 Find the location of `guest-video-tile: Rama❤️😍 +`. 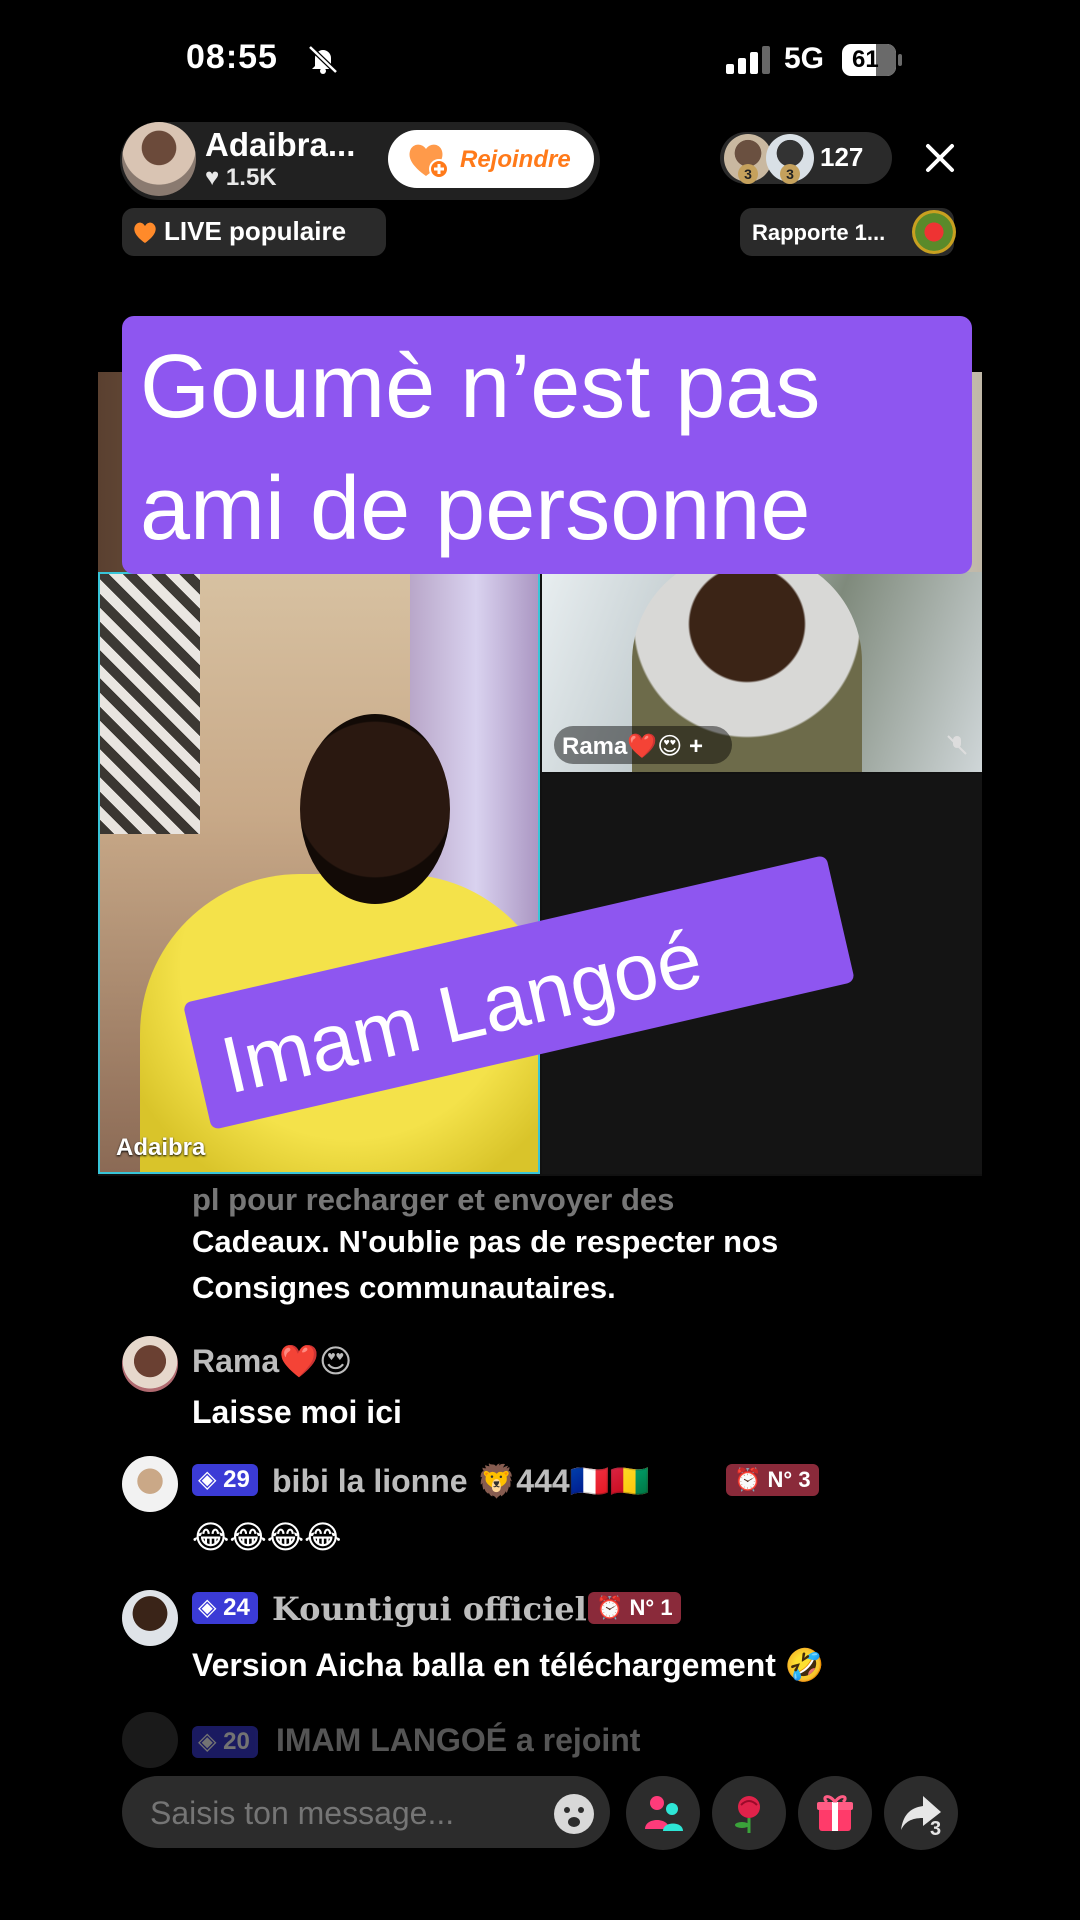

guest-video-tile: Rama❤️😍 + is located at coordinates (762, 672).